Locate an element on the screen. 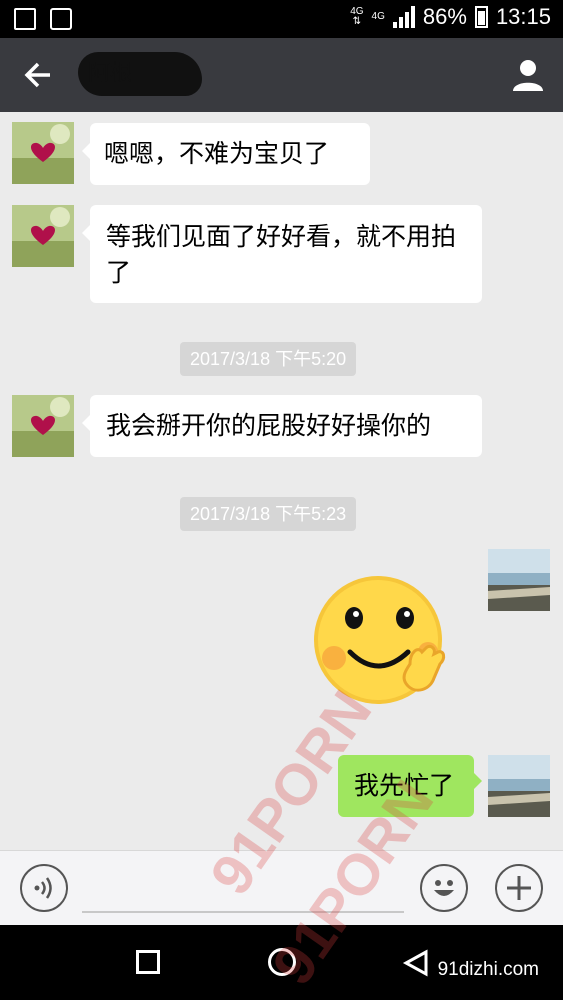  network-indicator: 4G ⇅ is located at coordinates (357, 16).